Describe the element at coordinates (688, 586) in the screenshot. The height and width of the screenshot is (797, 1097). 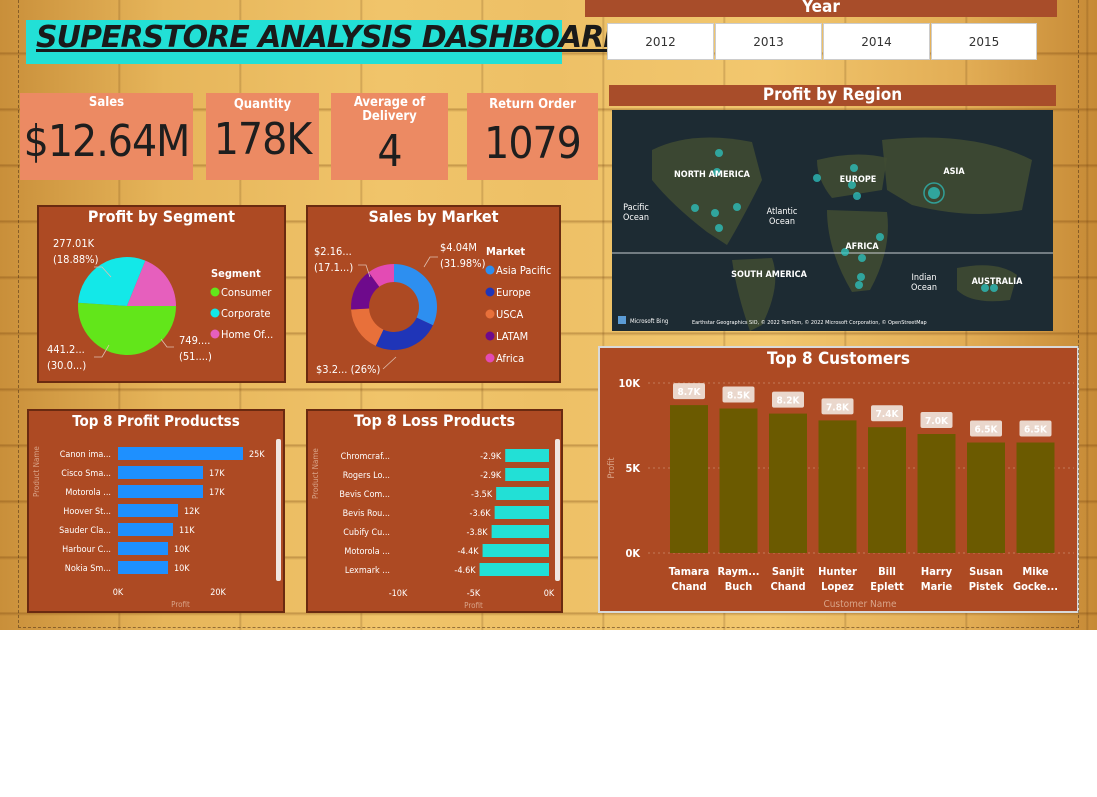
I see `category-label: Chand` at that location.